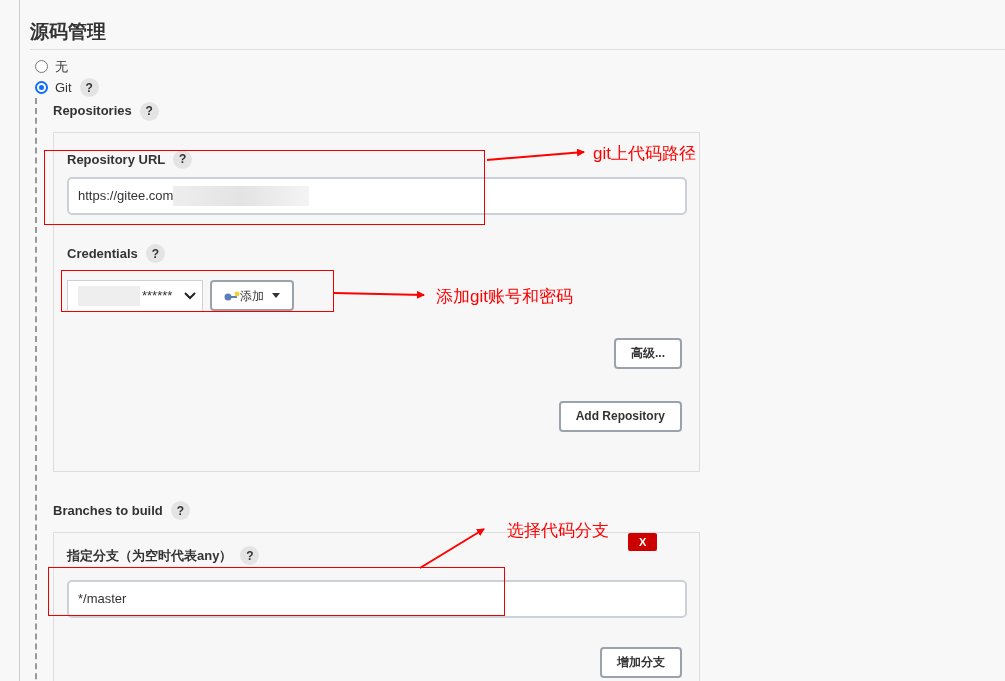 The height and width of the screenshot is (681, 1005). I want to click on section-label: Branches to build, so click(108, 511).